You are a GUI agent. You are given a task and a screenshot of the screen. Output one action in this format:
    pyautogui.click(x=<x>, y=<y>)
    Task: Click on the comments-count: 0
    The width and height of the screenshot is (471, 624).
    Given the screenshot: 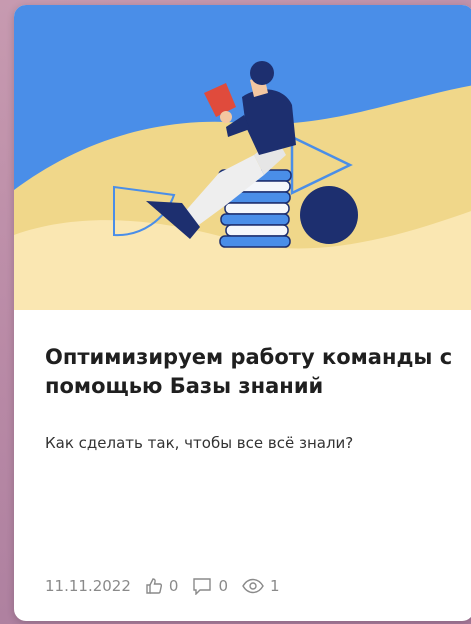 What is the action you would take?
    pyautogui.click(x=223, y=586)
    